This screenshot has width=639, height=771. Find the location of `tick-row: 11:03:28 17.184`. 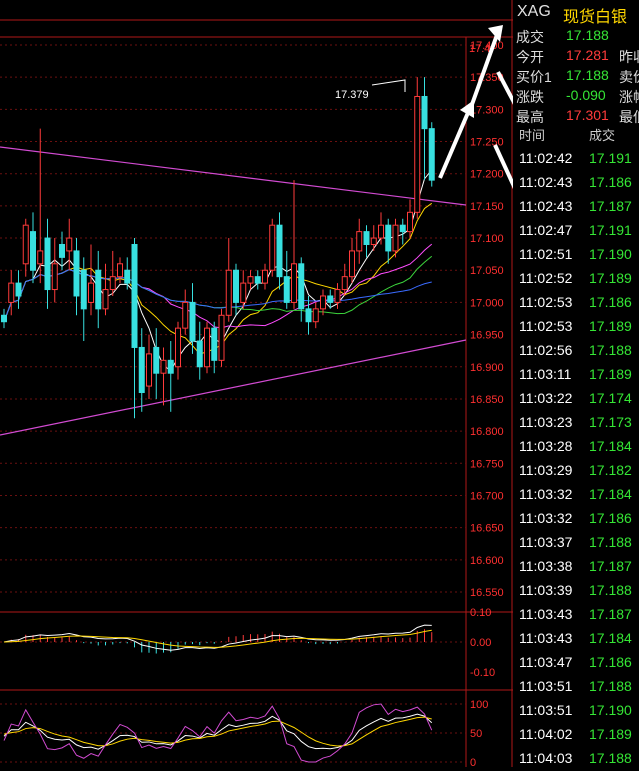

tick-row: 11:03:28 17.184 is located at coordinates (576, 447).